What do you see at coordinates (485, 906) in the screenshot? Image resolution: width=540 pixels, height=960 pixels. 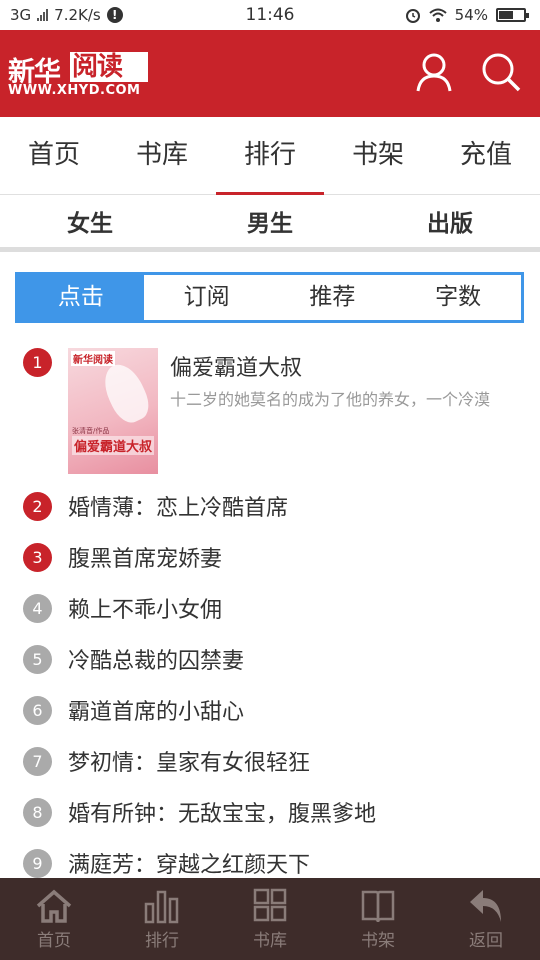 I see `back-arrow-icon` at bounding box center [485, 906].